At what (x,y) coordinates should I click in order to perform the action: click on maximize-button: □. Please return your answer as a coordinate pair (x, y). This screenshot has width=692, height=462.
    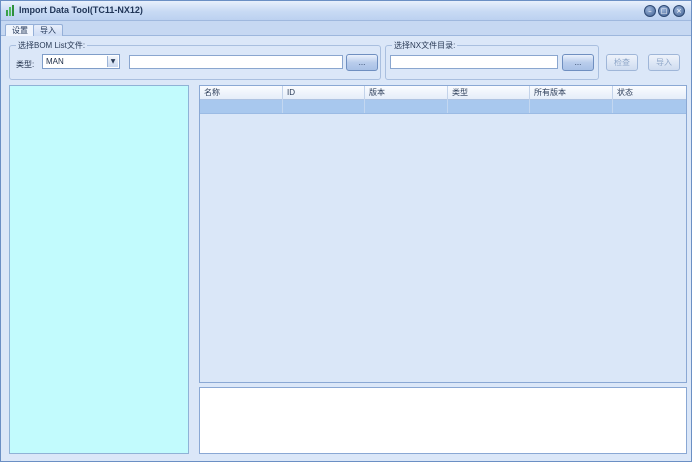
    Looking at the image, I should click on (664, 11).